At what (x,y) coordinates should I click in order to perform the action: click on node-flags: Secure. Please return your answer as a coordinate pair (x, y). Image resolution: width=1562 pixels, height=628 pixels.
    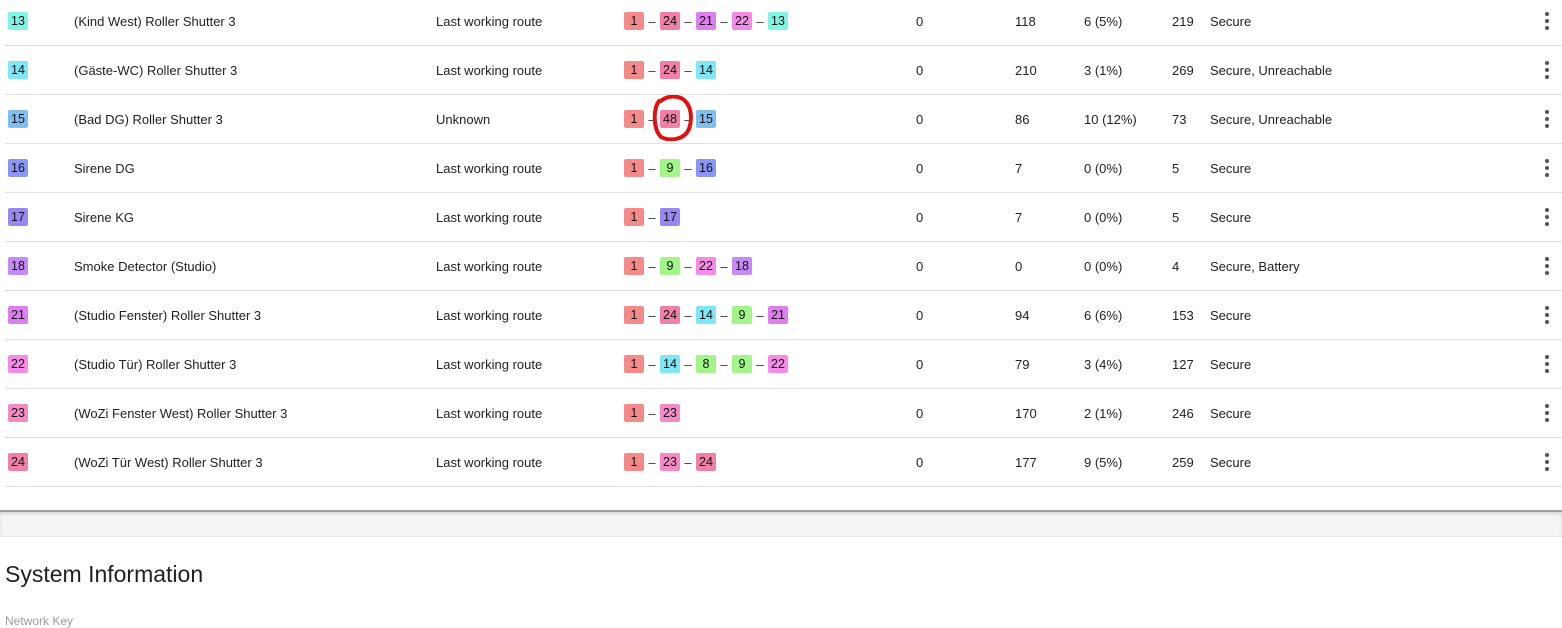
    Looking at the image, I should click on (1231, 217).